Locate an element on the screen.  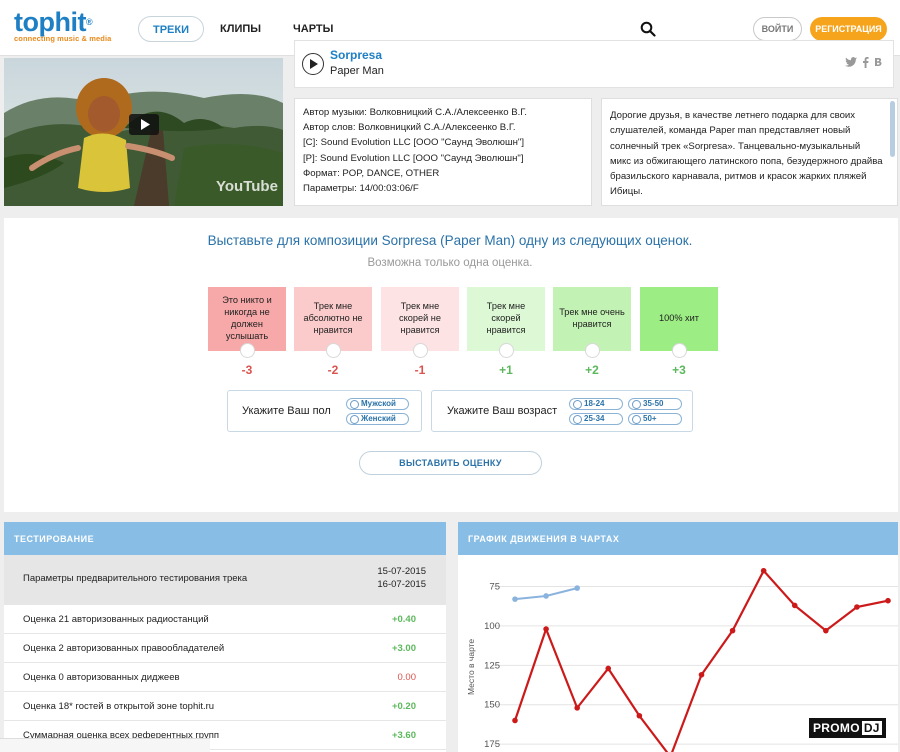
play-track-icon is located at coordinates (313, 64).